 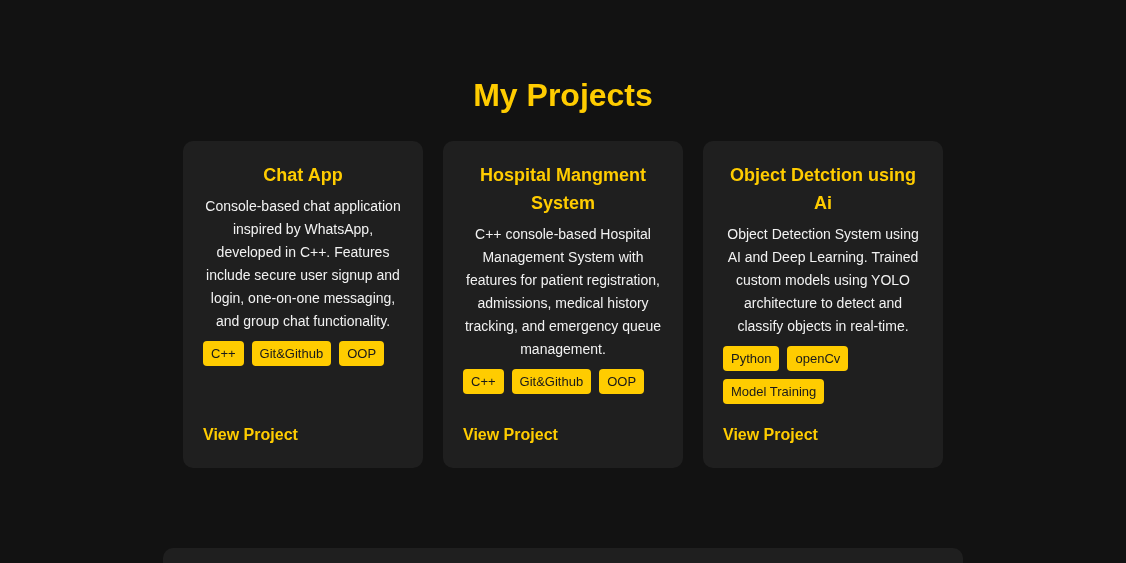 I want to click on tech-tag: openCv, so click(x=818, y=358).